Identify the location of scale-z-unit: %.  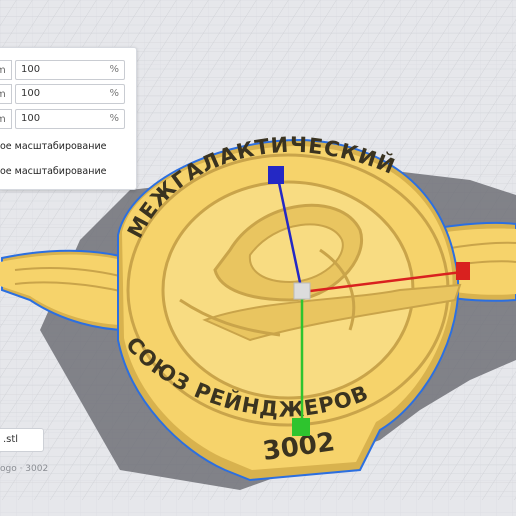
(114, 118).